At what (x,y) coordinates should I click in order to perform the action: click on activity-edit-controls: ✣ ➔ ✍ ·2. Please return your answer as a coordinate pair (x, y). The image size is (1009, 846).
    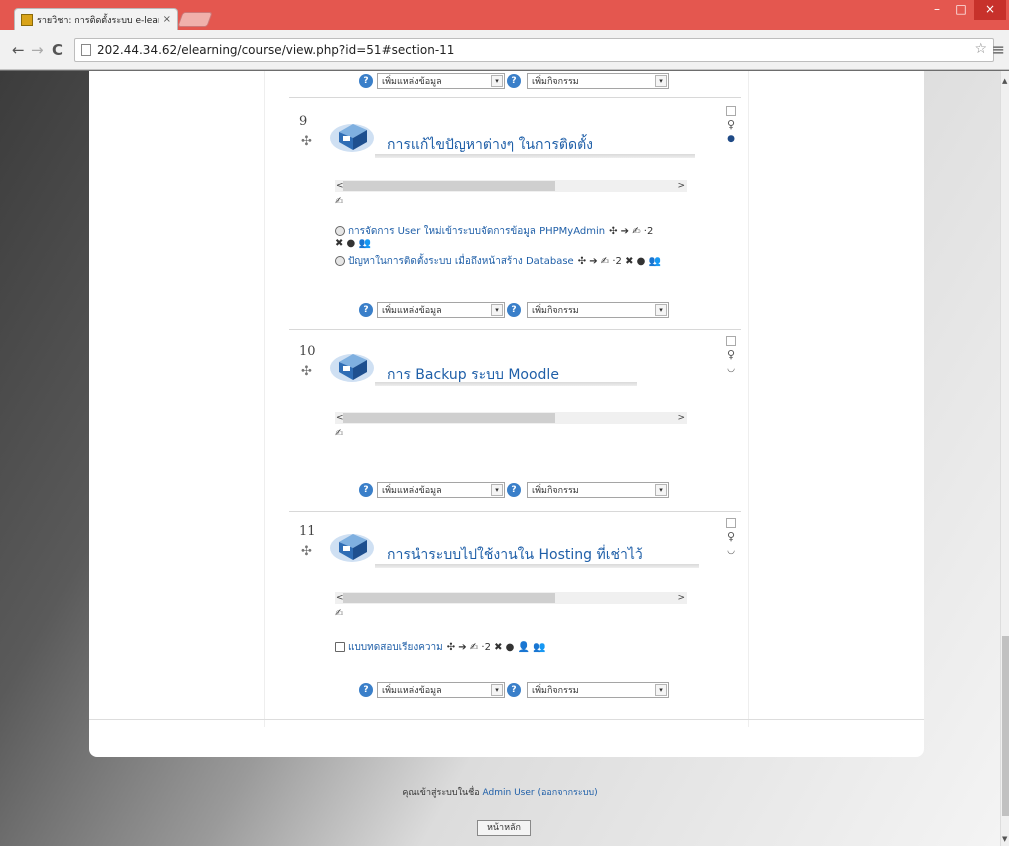
    Looking at the image, I should click on (631, 231).